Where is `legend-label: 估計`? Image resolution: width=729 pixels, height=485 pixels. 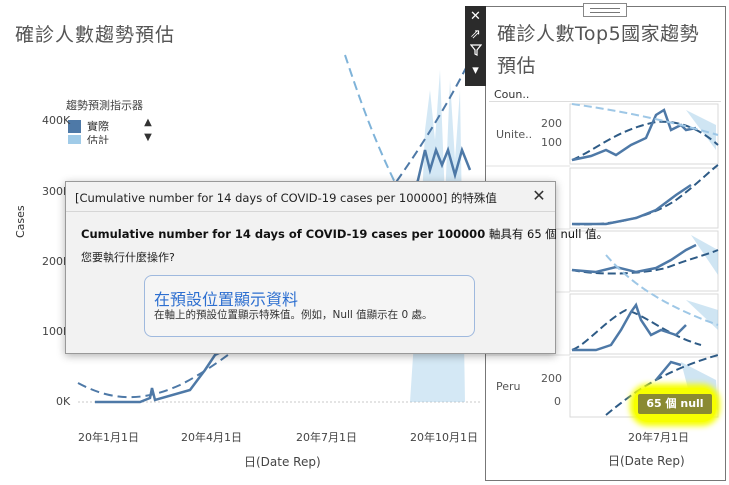 legend-label: 估計 is located at coordinates (98, 139).